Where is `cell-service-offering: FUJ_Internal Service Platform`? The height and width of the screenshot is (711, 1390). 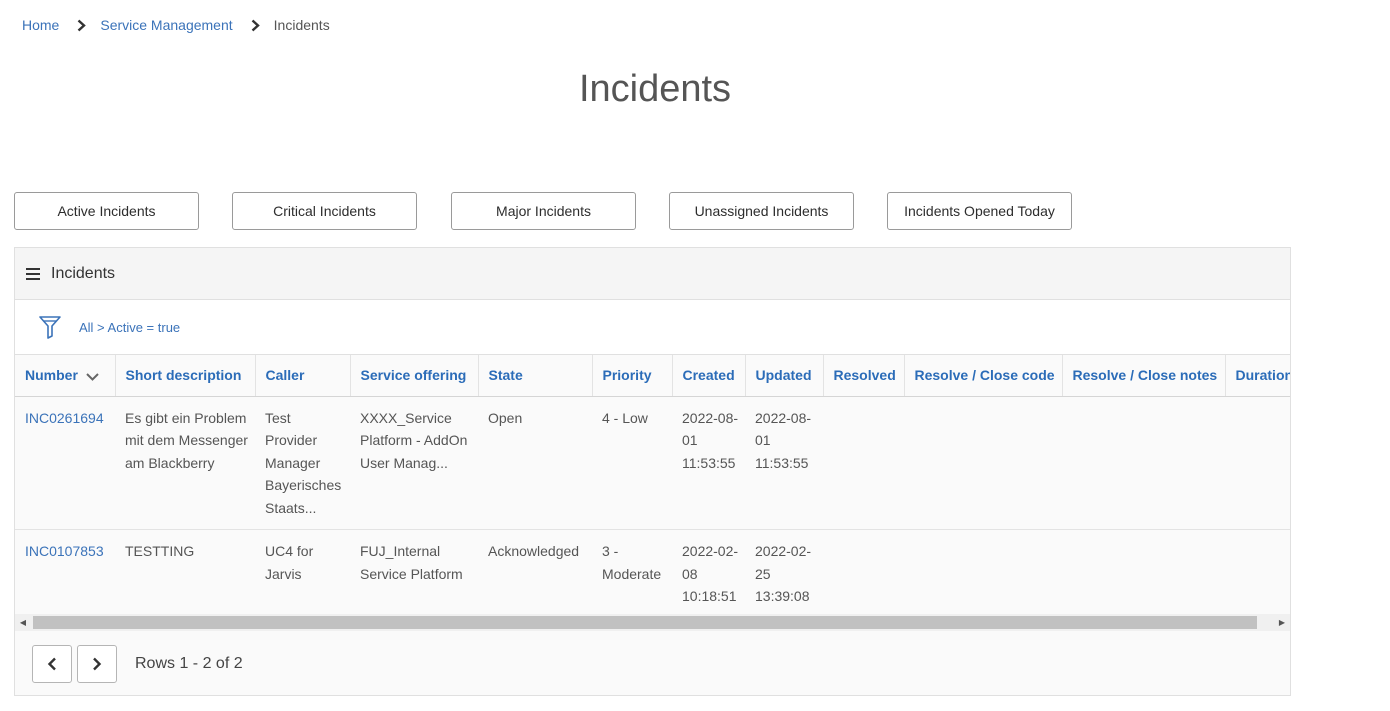
cell-service-offering: FUJ_Internal Service Platform is located at coordinates (414, 572).